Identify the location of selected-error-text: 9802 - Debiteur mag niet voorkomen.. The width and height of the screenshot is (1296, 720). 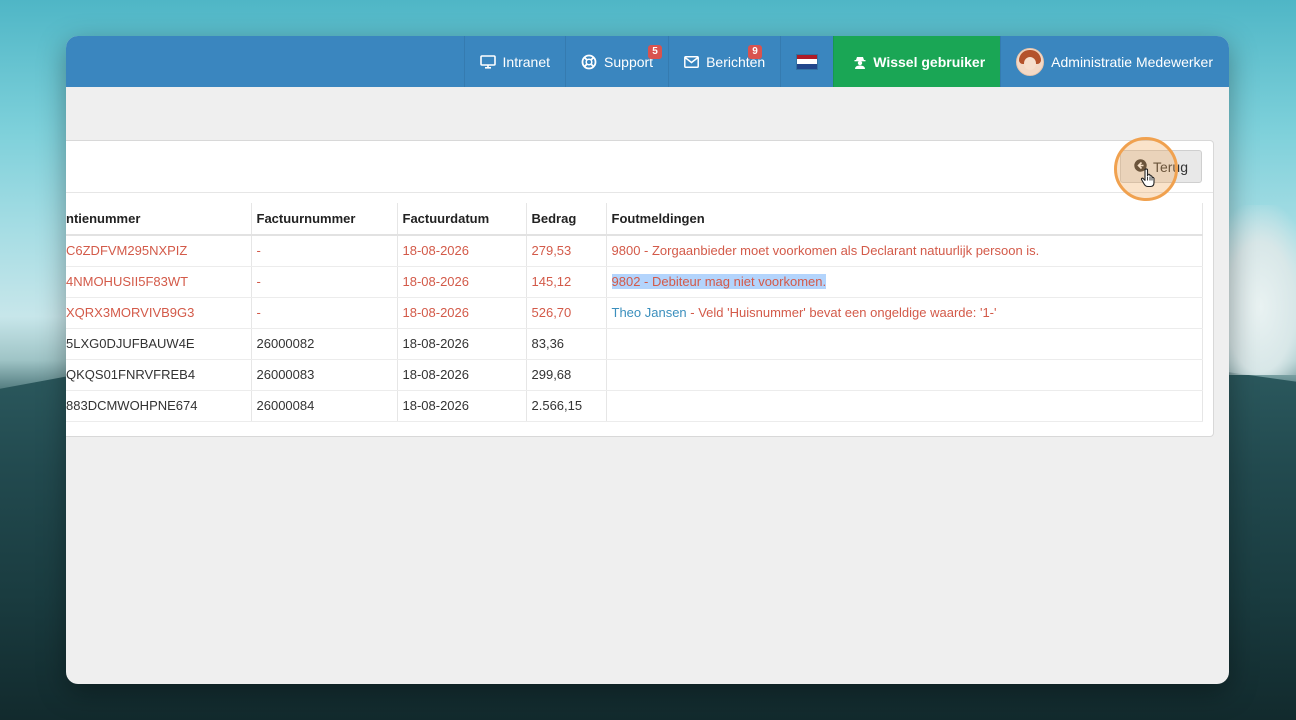
(719, 281).